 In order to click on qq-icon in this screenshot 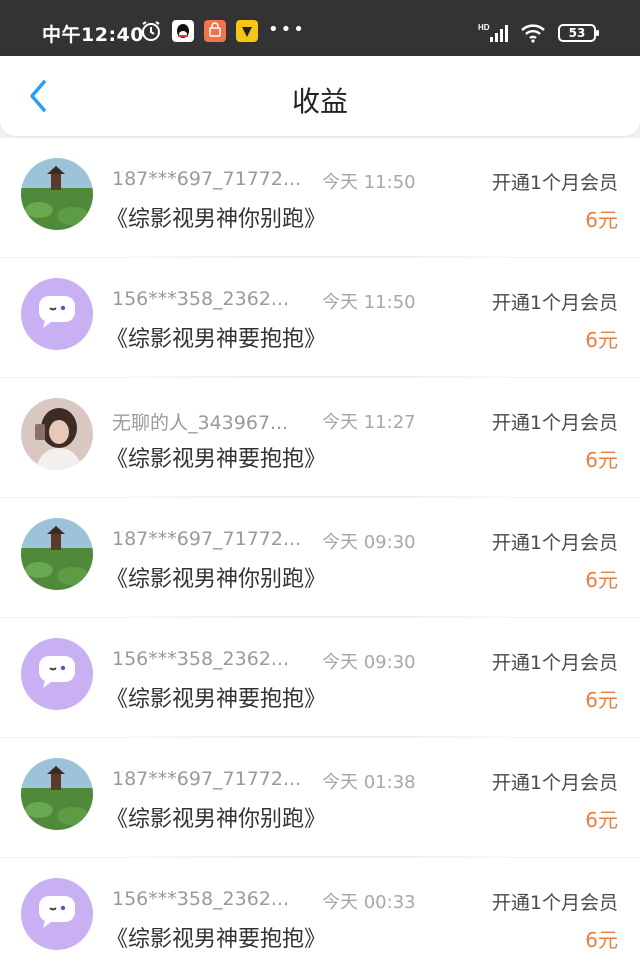, I will do `click(183, 31)`.